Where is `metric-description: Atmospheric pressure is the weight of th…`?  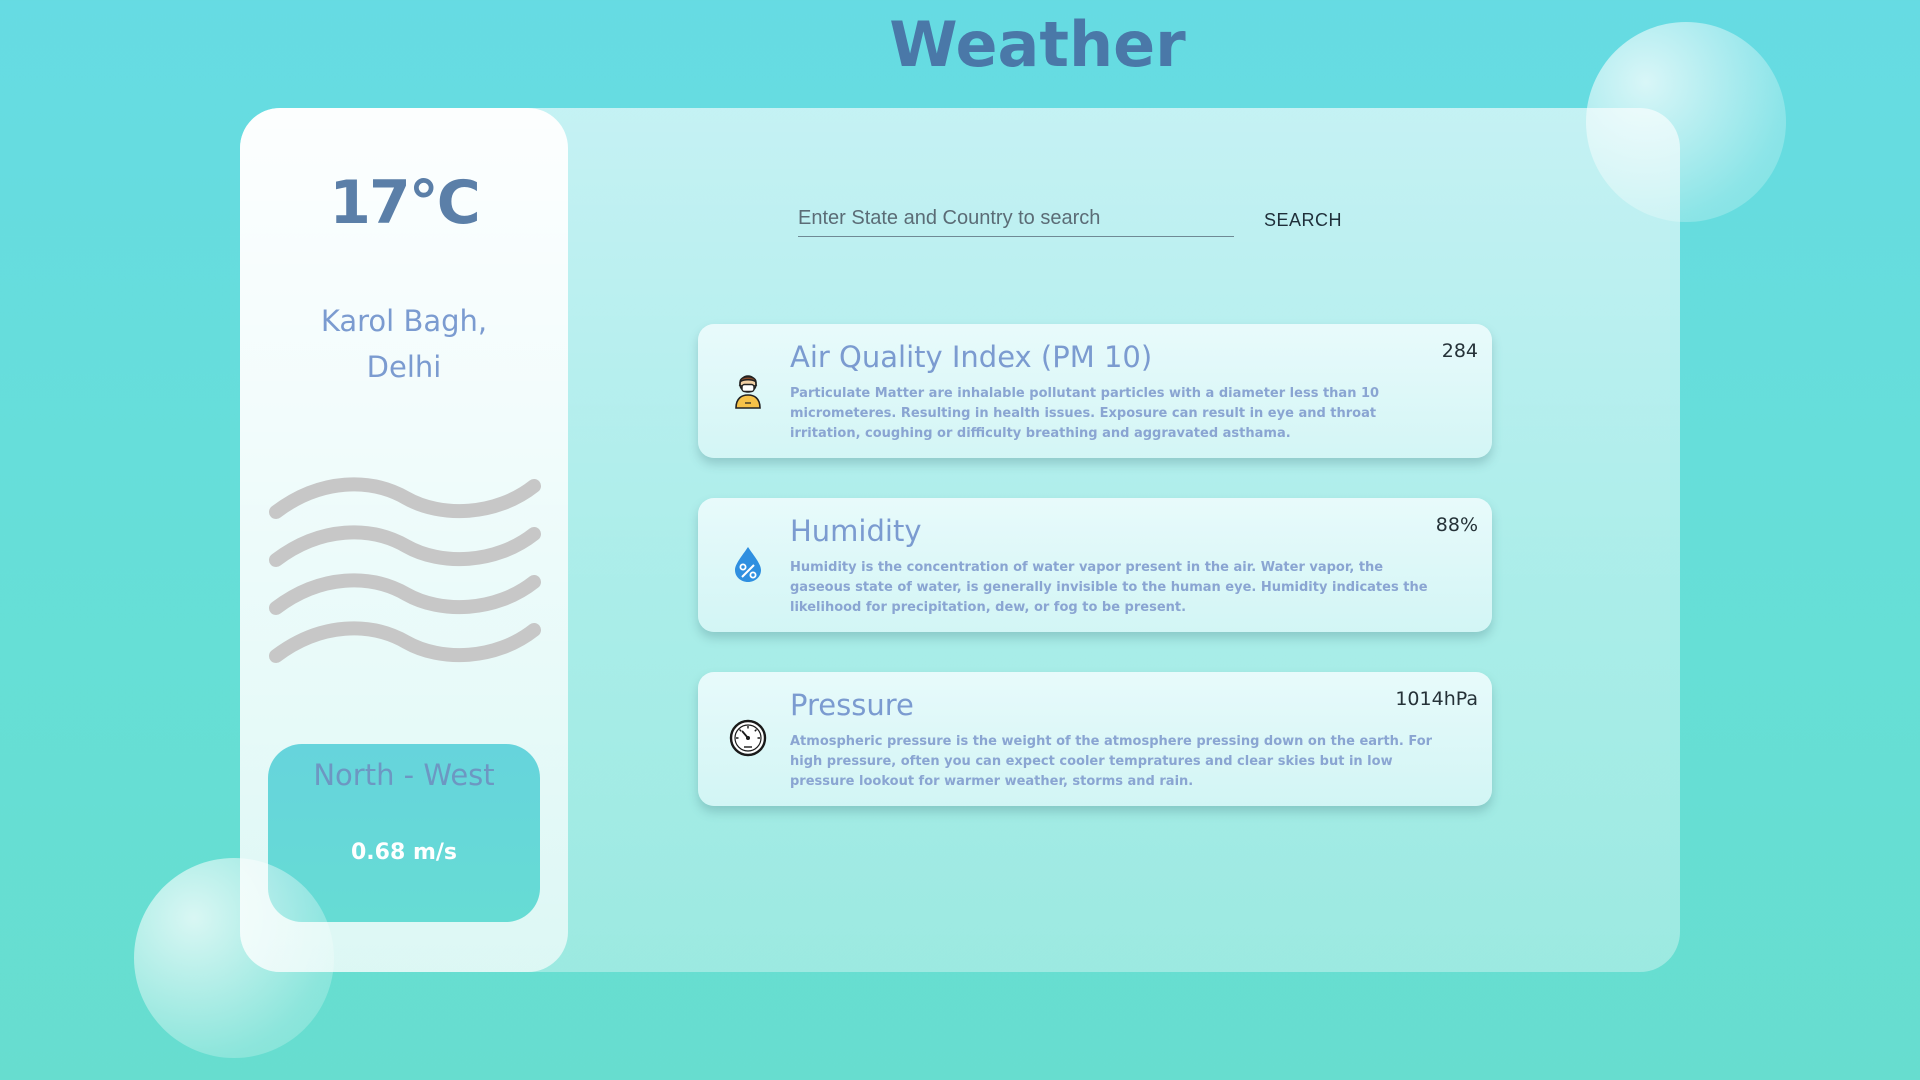 metric-description: Atmospheric pressure is the weight of th… is located at coordinates (1111, 761).